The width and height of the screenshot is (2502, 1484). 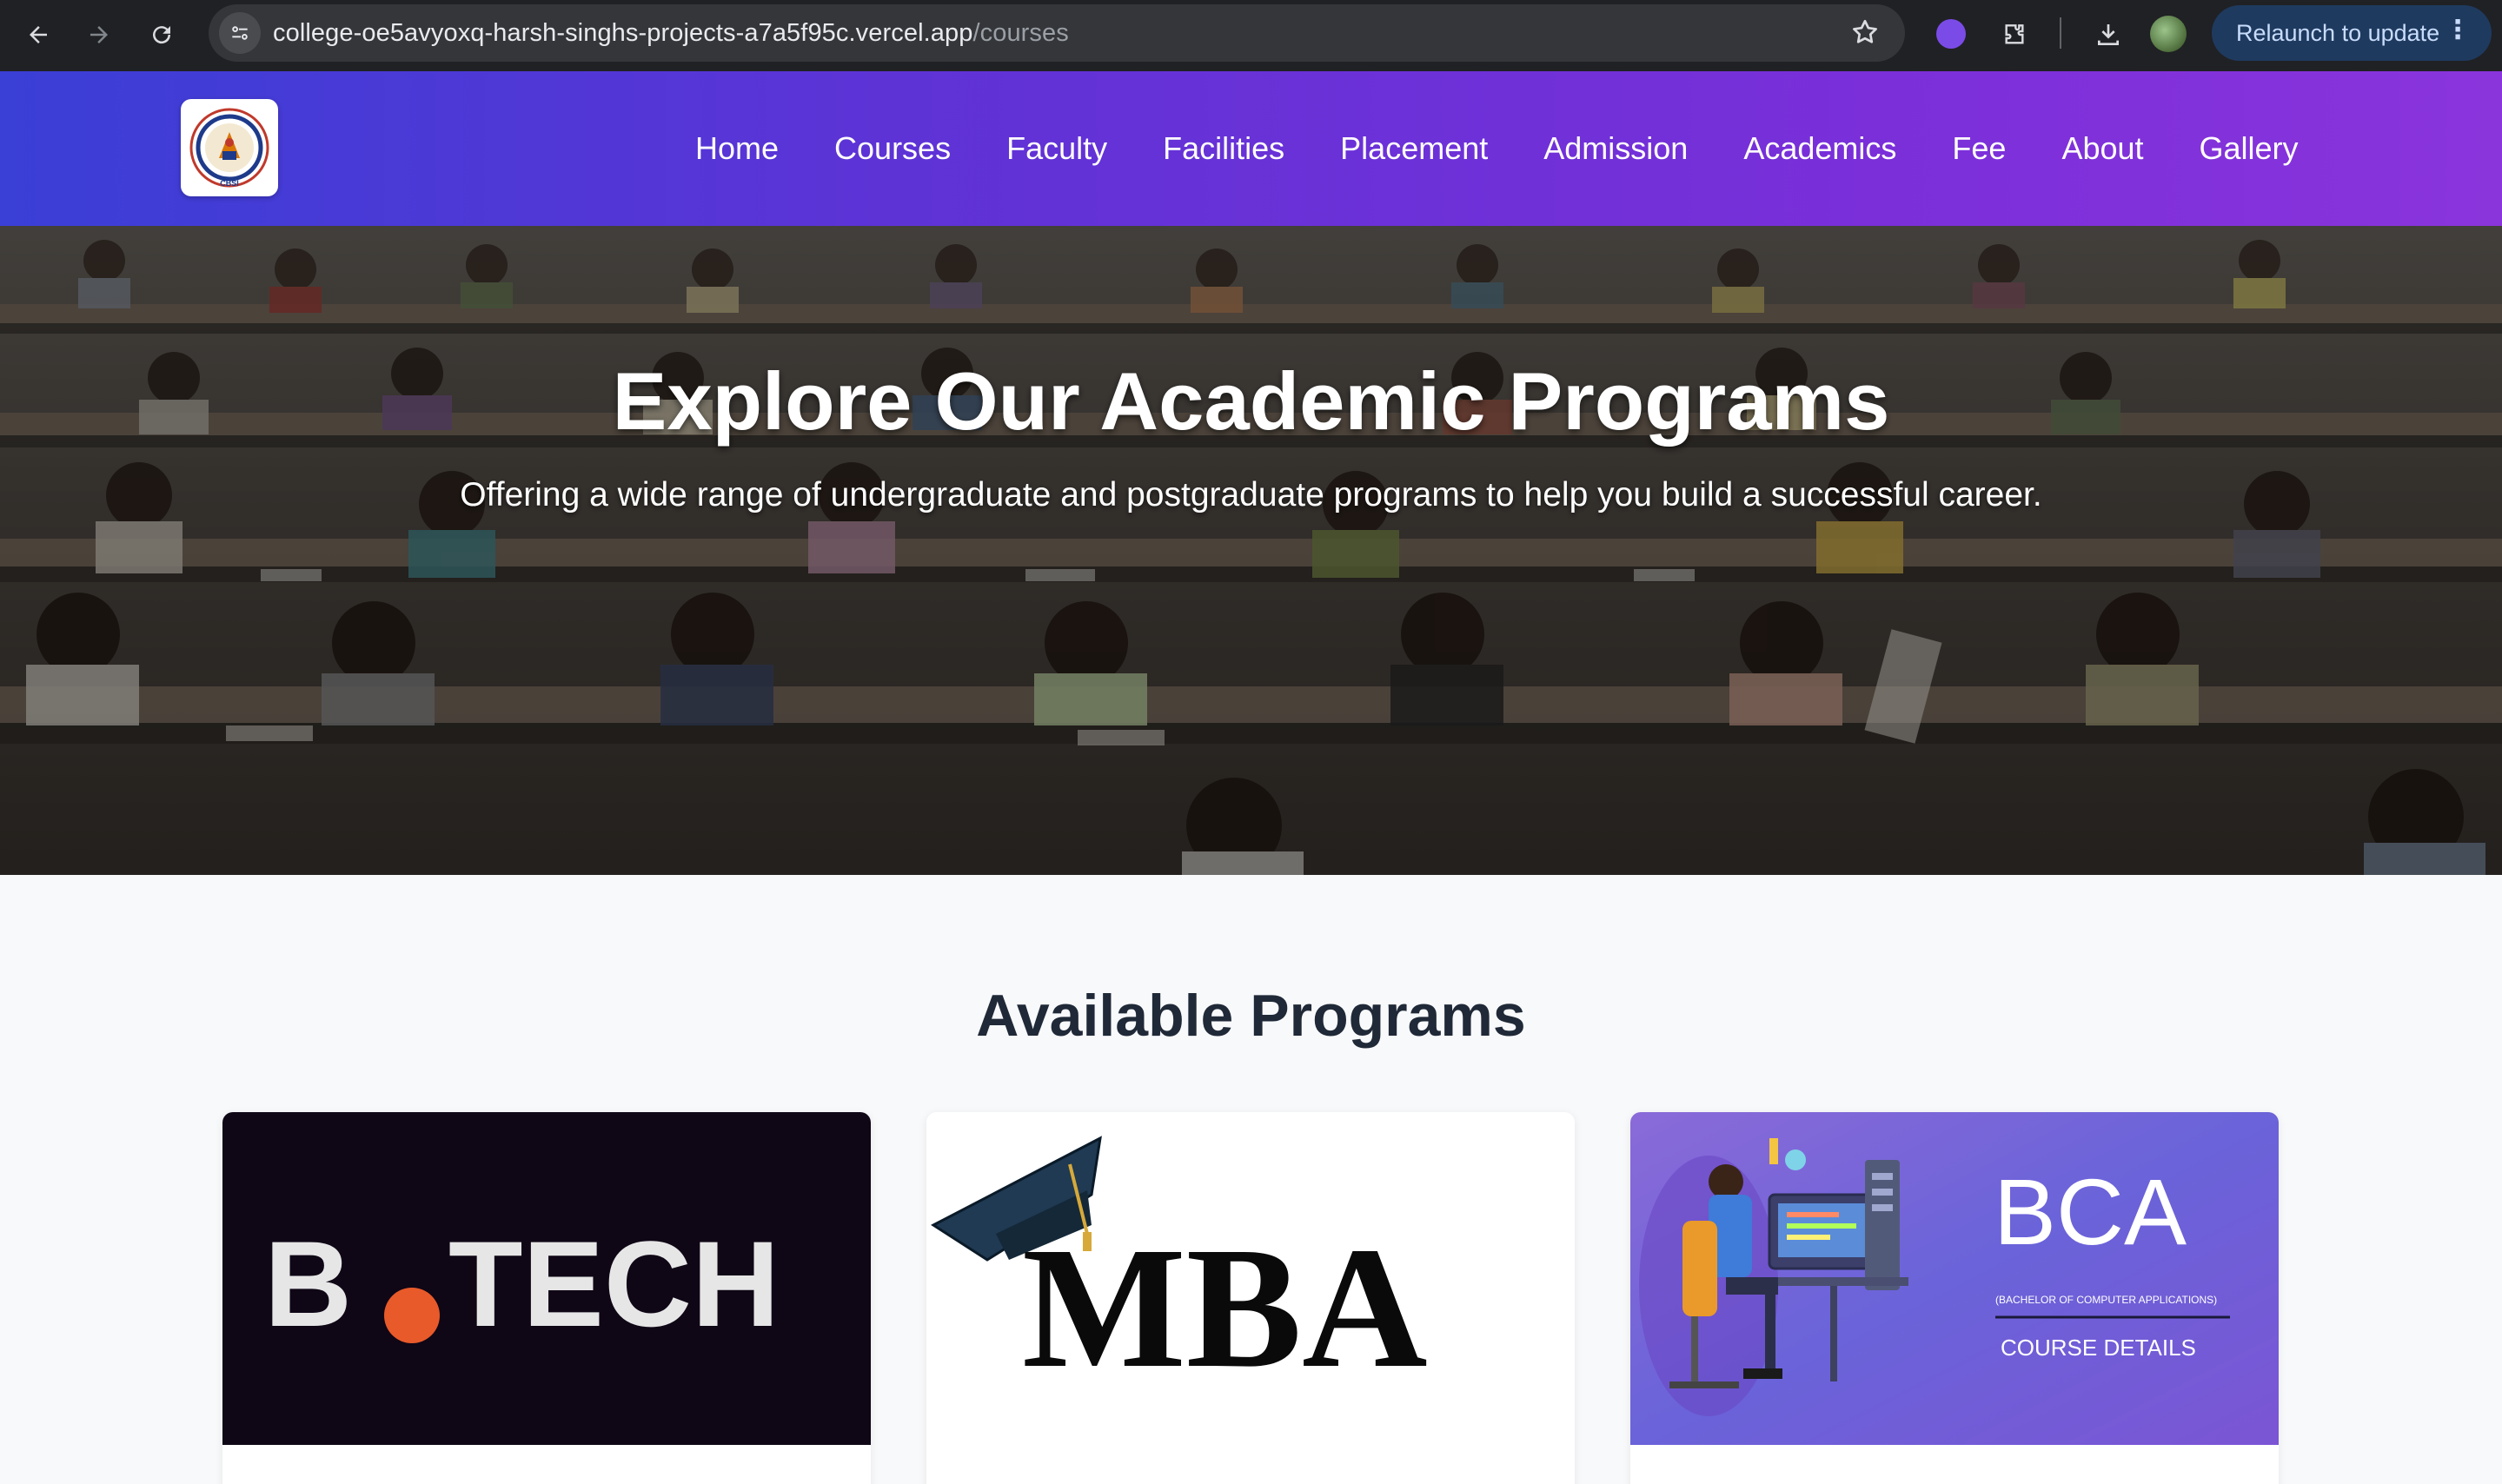 What do you see at coordinates (2090, 1211) in the screenshot?
I see `bca-title: BCA` at bounding box center [2090, 1211].